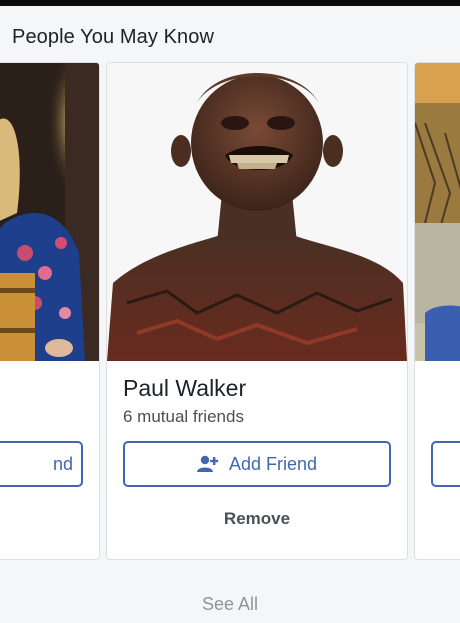  What do you see at coordinates (230, 604) in the screenshot?
I see `see-all-link: See All` at bounding box center [230, 604].